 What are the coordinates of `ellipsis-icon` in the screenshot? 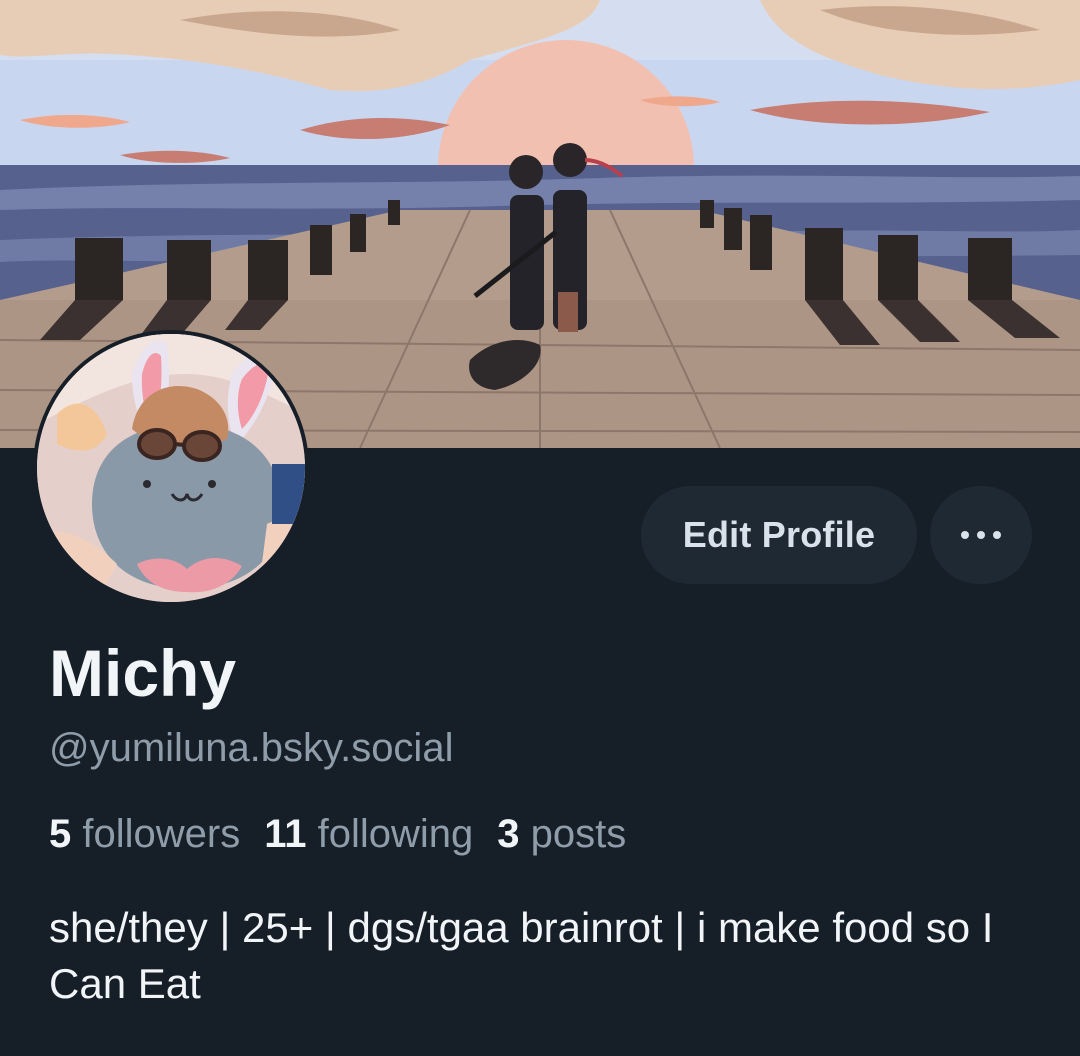 It's located at (981, 535).